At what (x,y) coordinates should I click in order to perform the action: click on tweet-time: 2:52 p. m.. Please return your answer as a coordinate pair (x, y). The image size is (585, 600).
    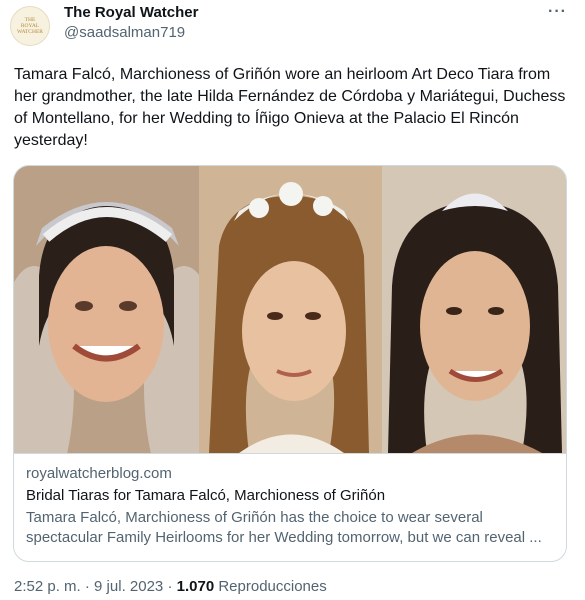
    Looking at the image, I should click on (47, 586).